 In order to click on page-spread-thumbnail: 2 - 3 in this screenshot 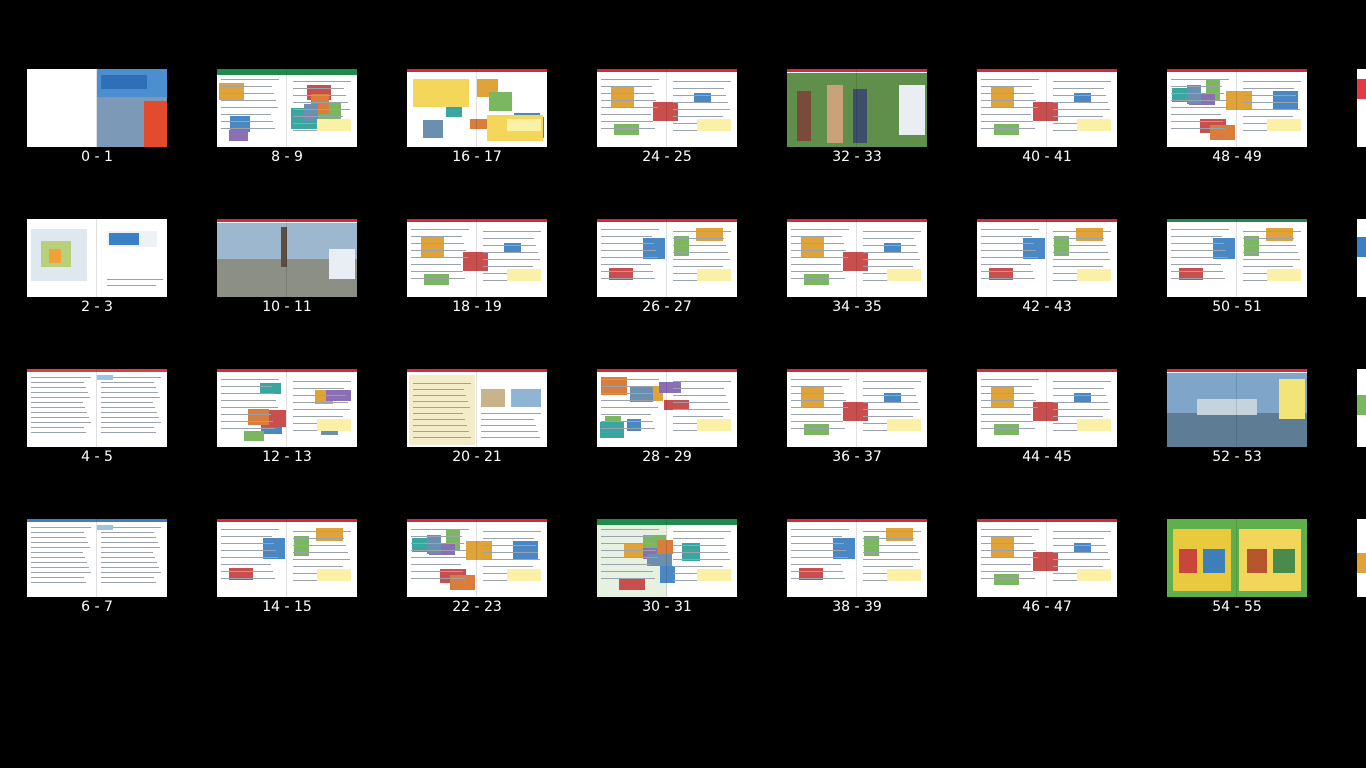, I will do `click(97, 269)`.